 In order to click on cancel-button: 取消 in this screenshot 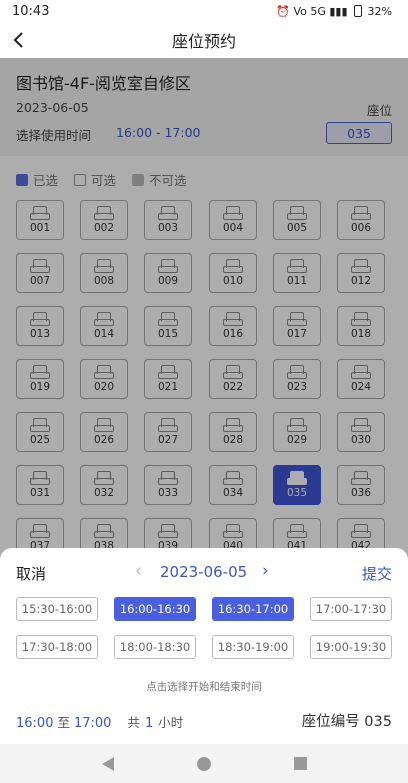, I will do `click(31, 573)`.